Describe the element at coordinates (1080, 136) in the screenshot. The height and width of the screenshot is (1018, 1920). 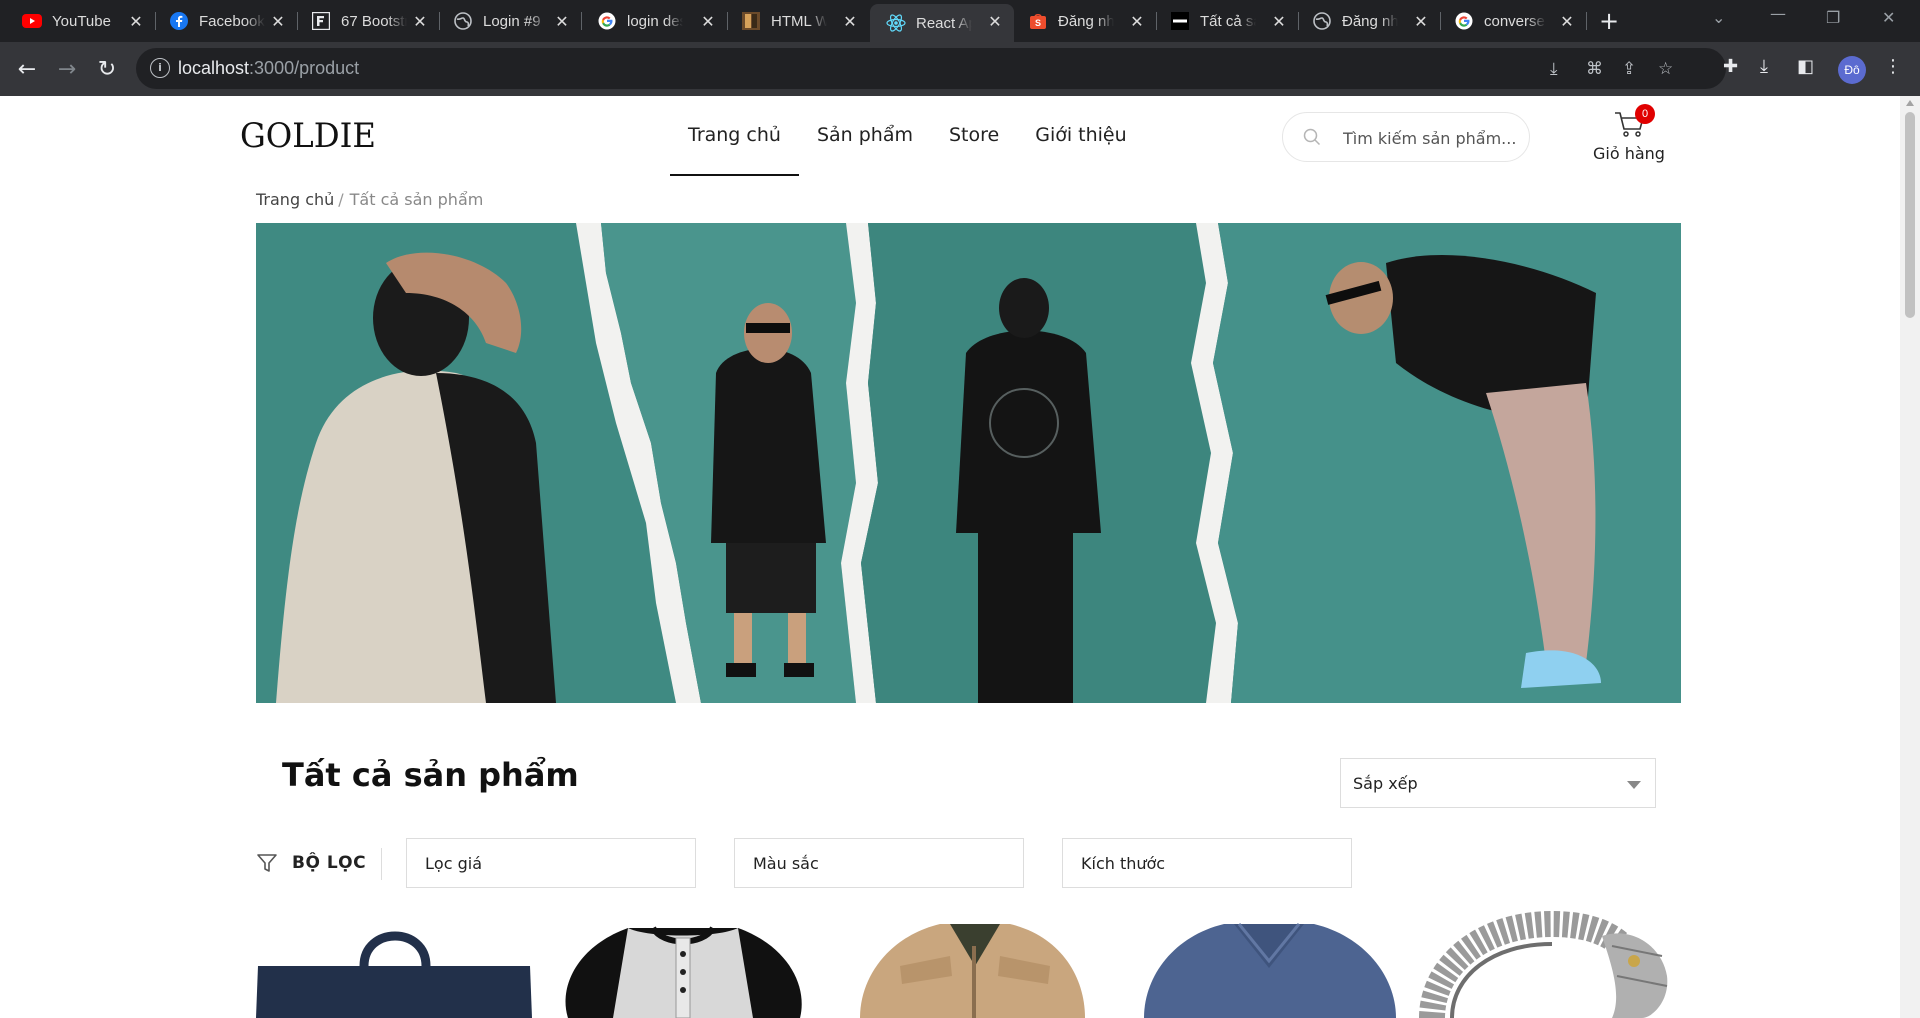
I see `nav-about: Giới thiệu` at that location.